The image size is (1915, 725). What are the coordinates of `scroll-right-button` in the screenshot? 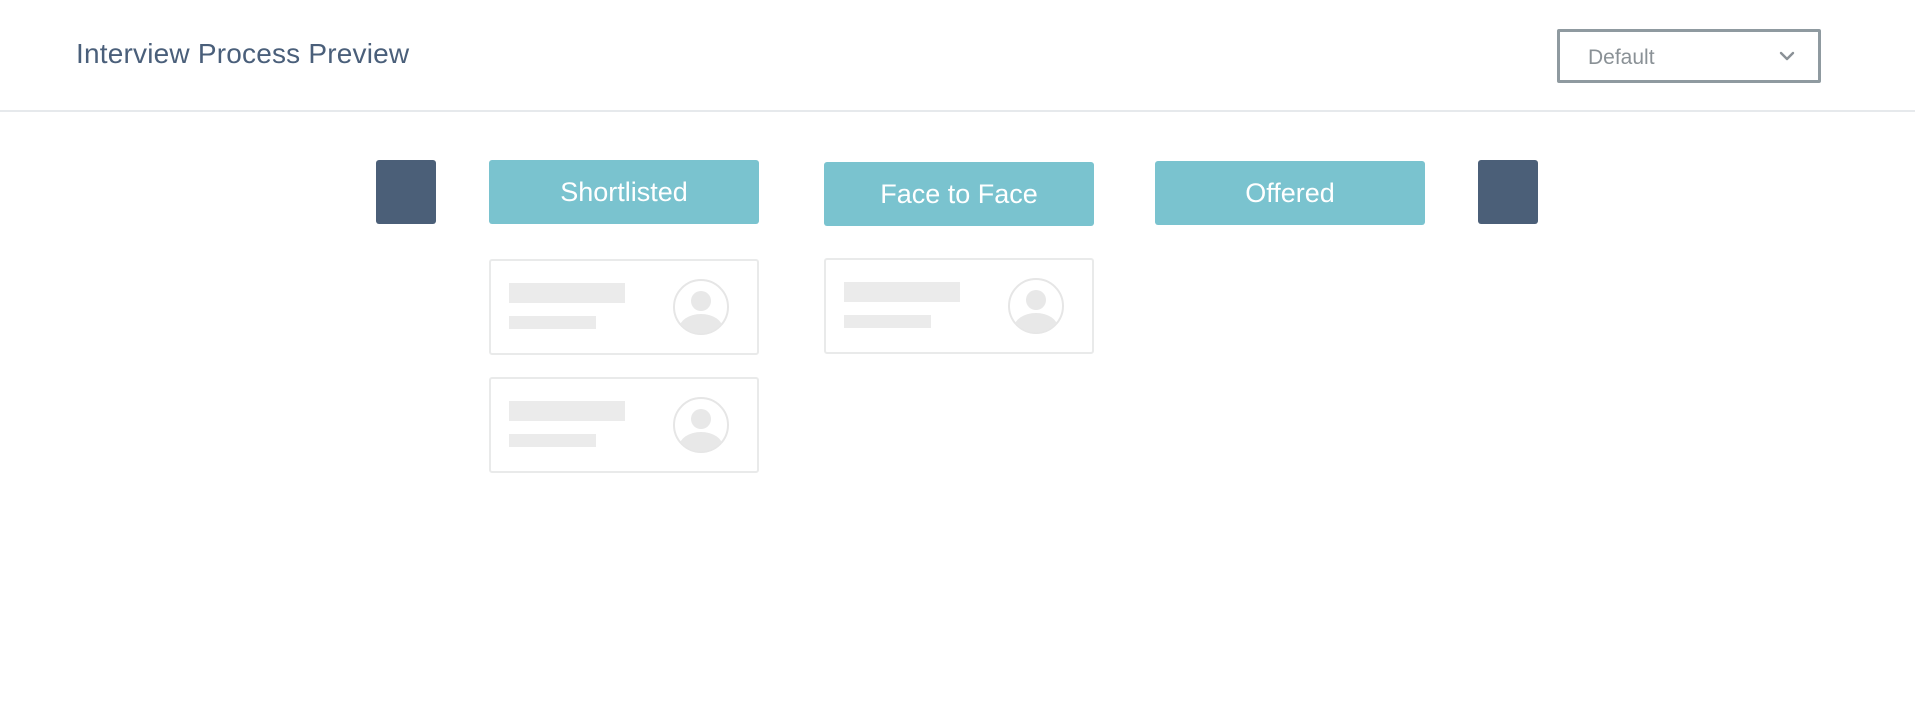 It's located at (1508, 192).